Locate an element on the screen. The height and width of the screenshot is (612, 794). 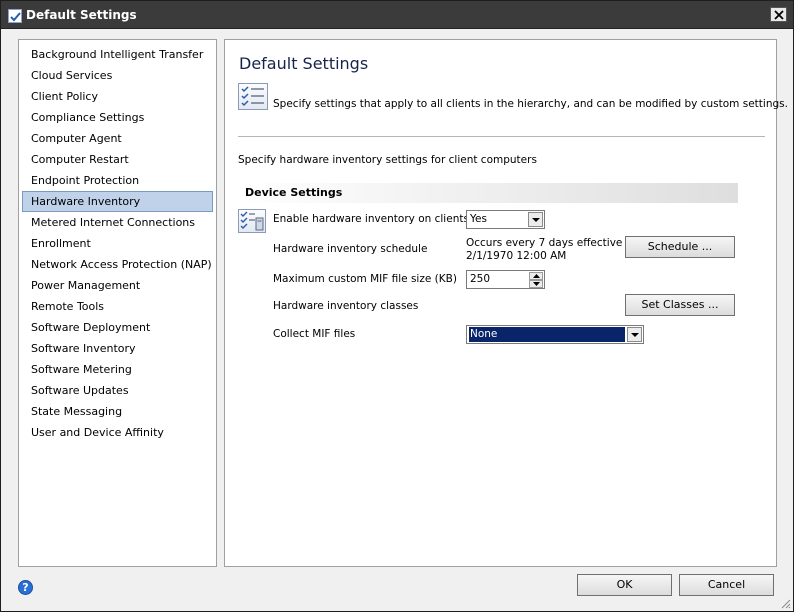
sidebar-item-user-and-device-affinity: User and Device Affinity is located at coordinates (117, 432).